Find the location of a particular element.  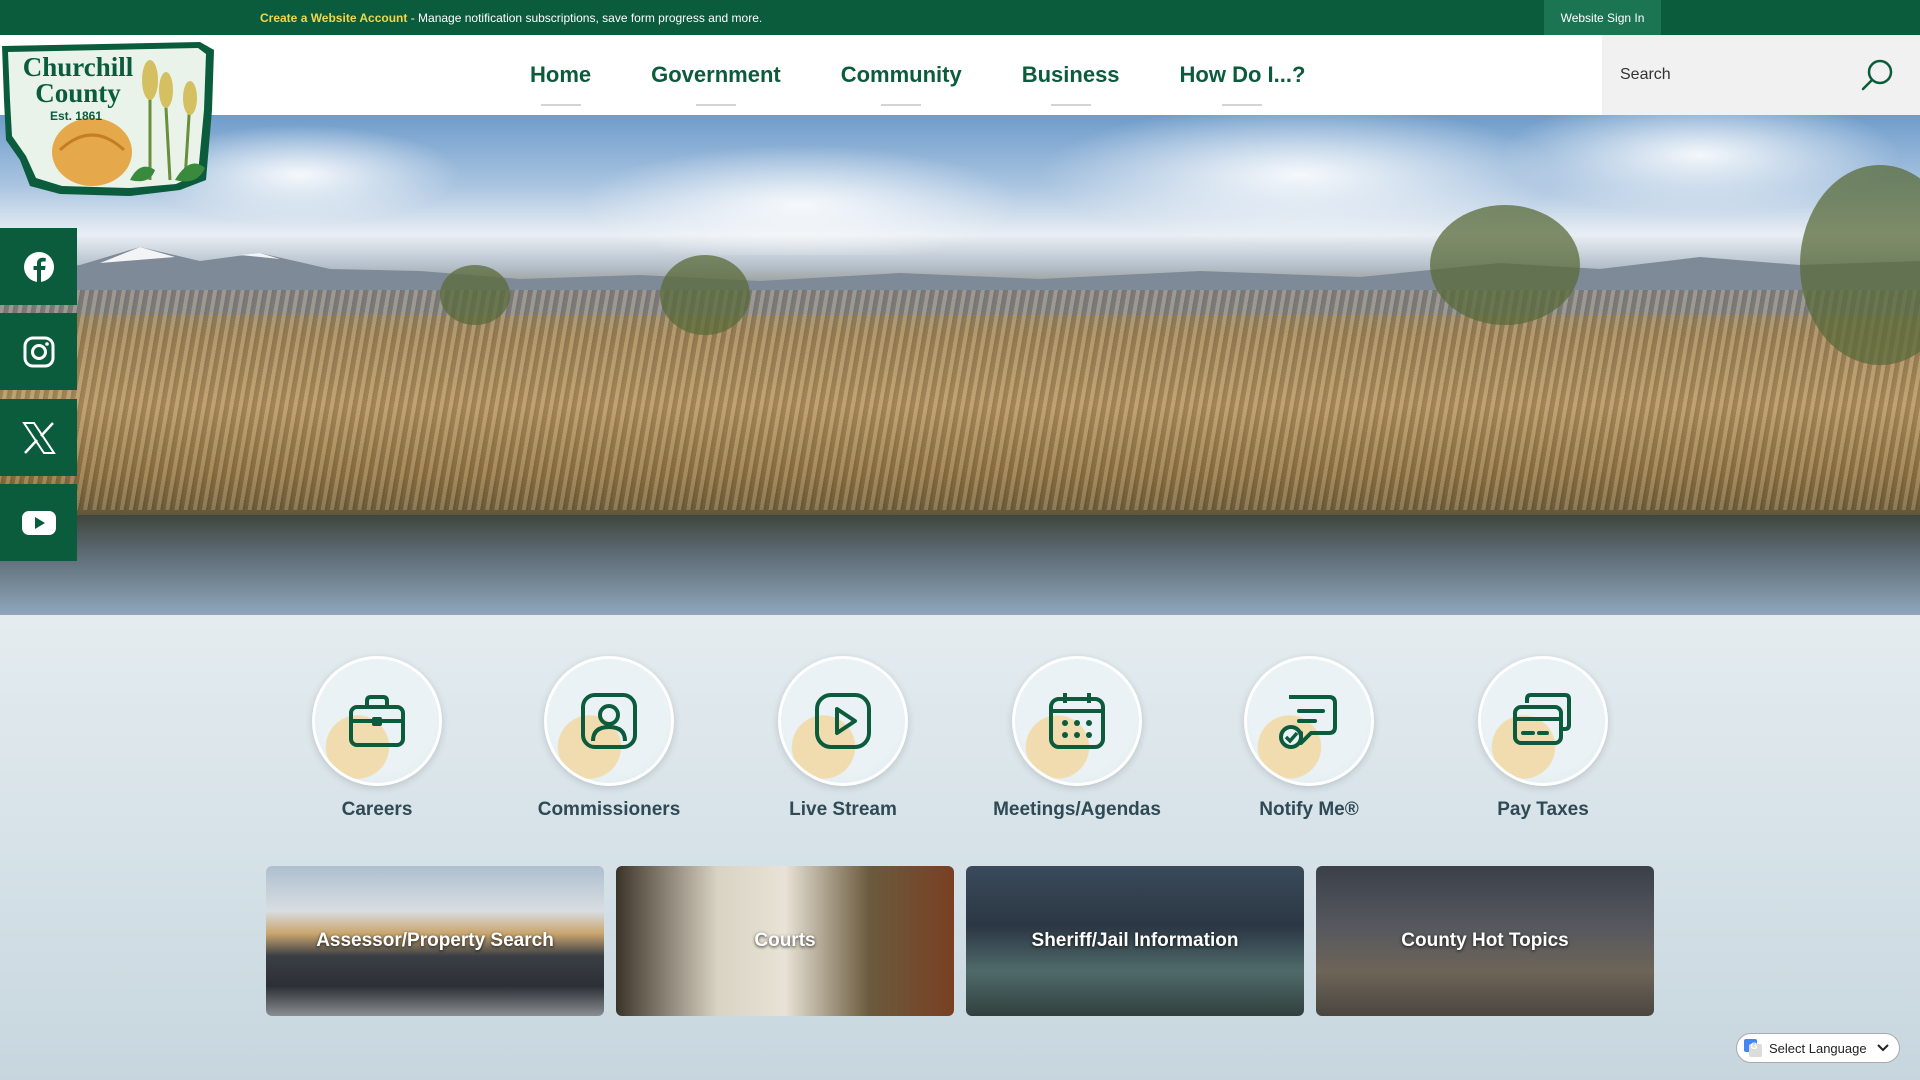

tile-assessor-property-search: Assessor/Property Search is located at coordinates (435, 941).